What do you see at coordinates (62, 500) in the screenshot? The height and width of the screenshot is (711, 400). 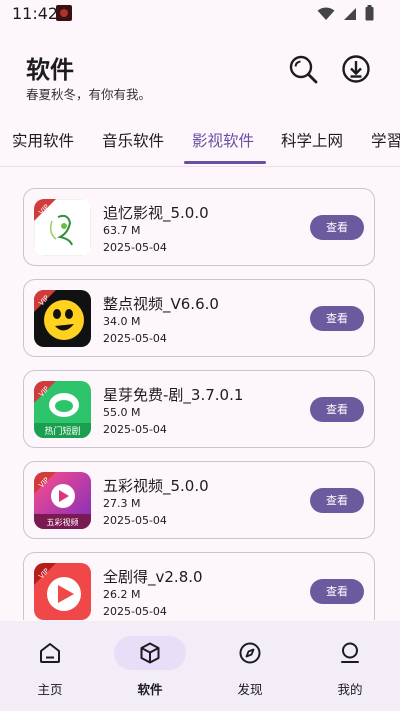 I see `app-icon: VIP 五彩视频` at bounding box center [62, 500].